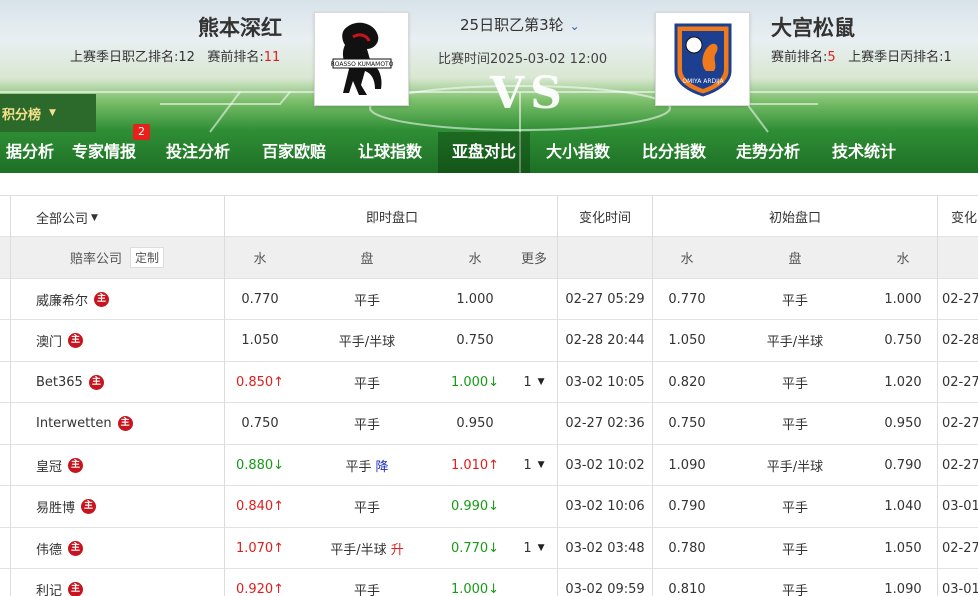 The width and height of the screenshot is (978, 596). I want to click on company-name: 伟德主, so click(129, 548).